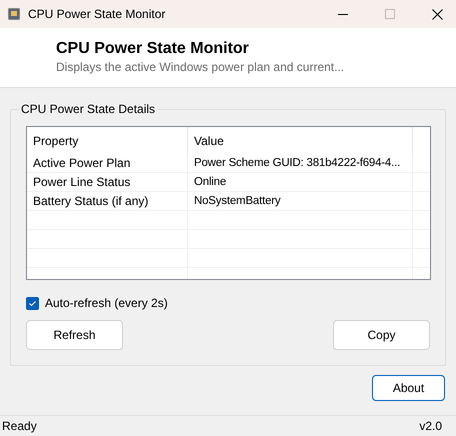  Describe the element at coordinates (300, 201) in the screenshot. I see `table-cell: NoSystemBattery` at that location.